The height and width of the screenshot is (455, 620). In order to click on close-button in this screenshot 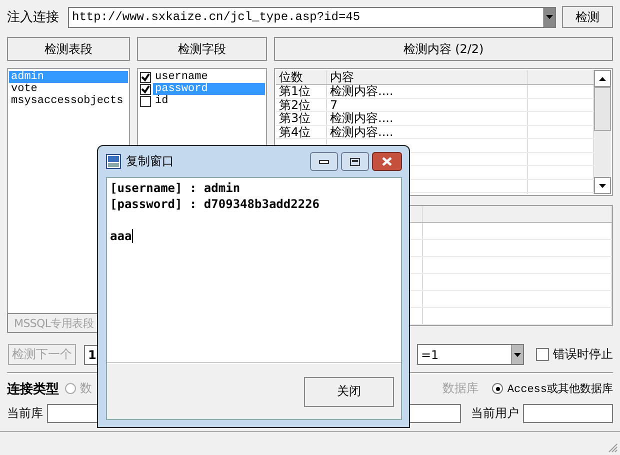, I will do `click(387, 161)`.